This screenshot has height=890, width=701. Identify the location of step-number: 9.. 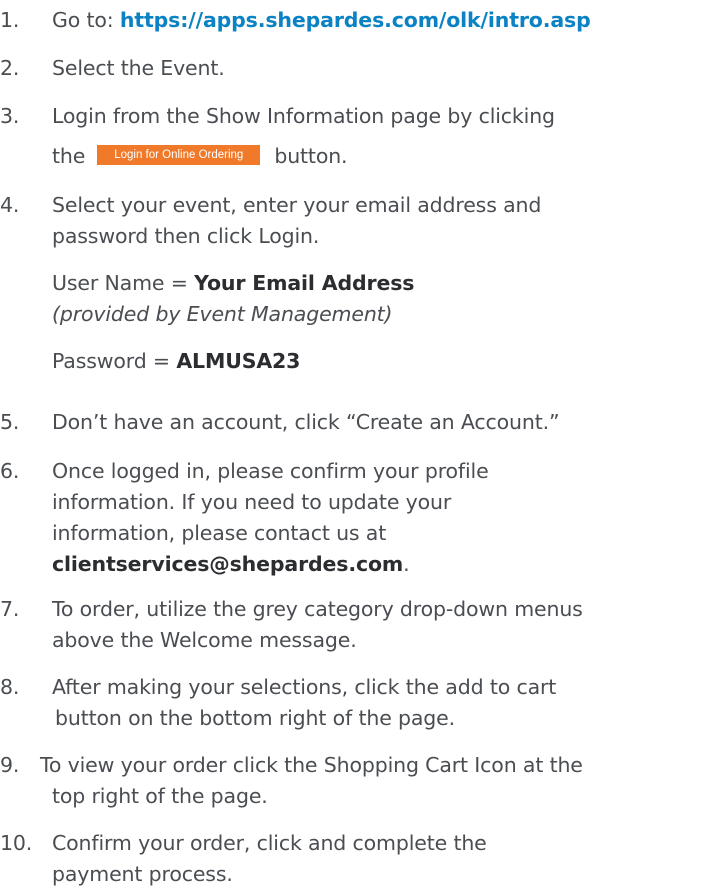
(10, 765).